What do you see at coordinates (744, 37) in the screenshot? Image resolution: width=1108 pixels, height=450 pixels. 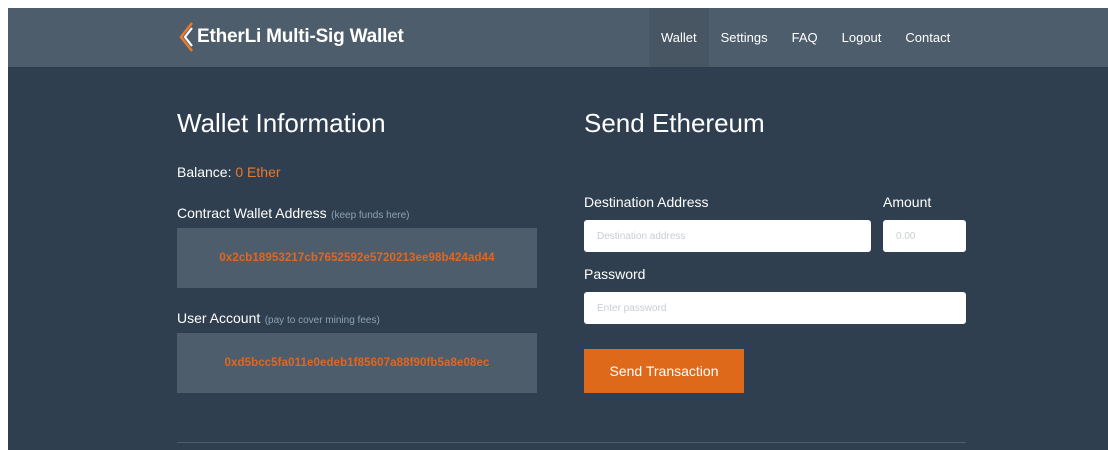 I see `nav-item-settings: Settings` at bounding box center [744, 37].